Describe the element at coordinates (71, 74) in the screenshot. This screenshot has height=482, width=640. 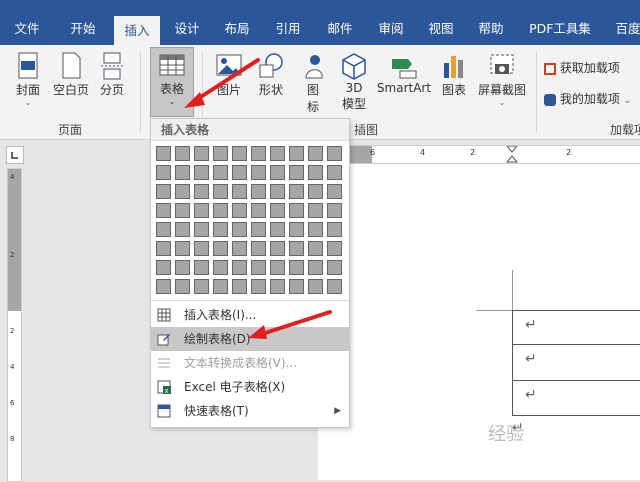
I see `blank-page-button: 空白页` at that location.